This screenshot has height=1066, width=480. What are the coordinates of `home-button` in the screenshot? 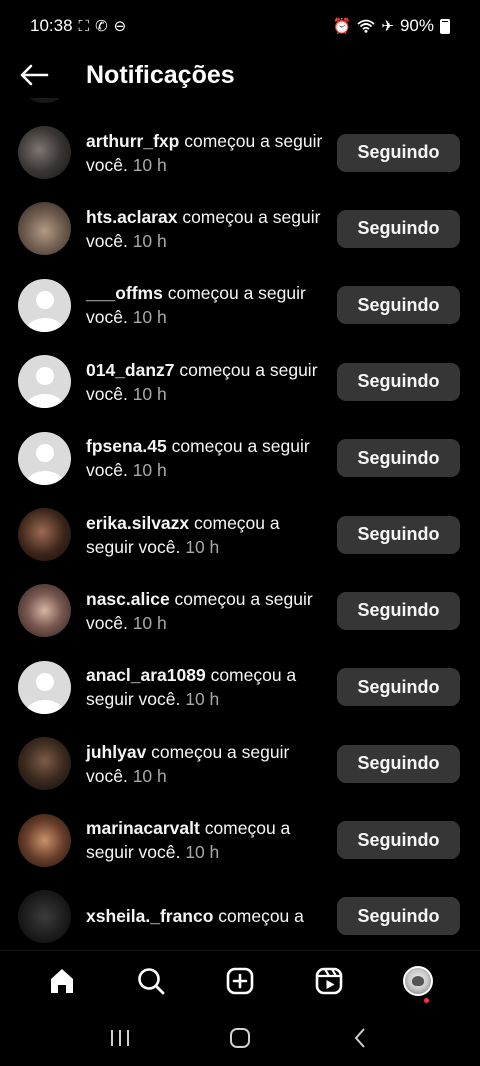 It's located at (240, 1038).